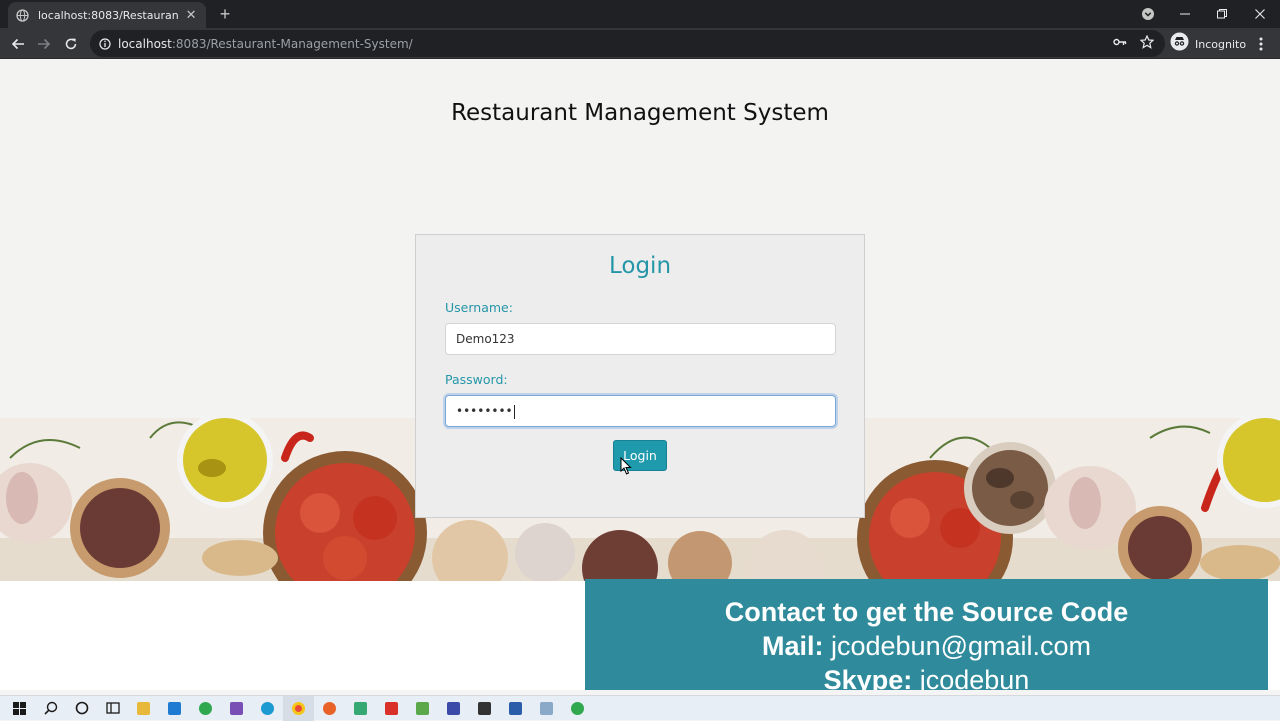 This screenshot has height=721, width=1280. I want to click on kebab-menu-icon, so click(1261, 44).